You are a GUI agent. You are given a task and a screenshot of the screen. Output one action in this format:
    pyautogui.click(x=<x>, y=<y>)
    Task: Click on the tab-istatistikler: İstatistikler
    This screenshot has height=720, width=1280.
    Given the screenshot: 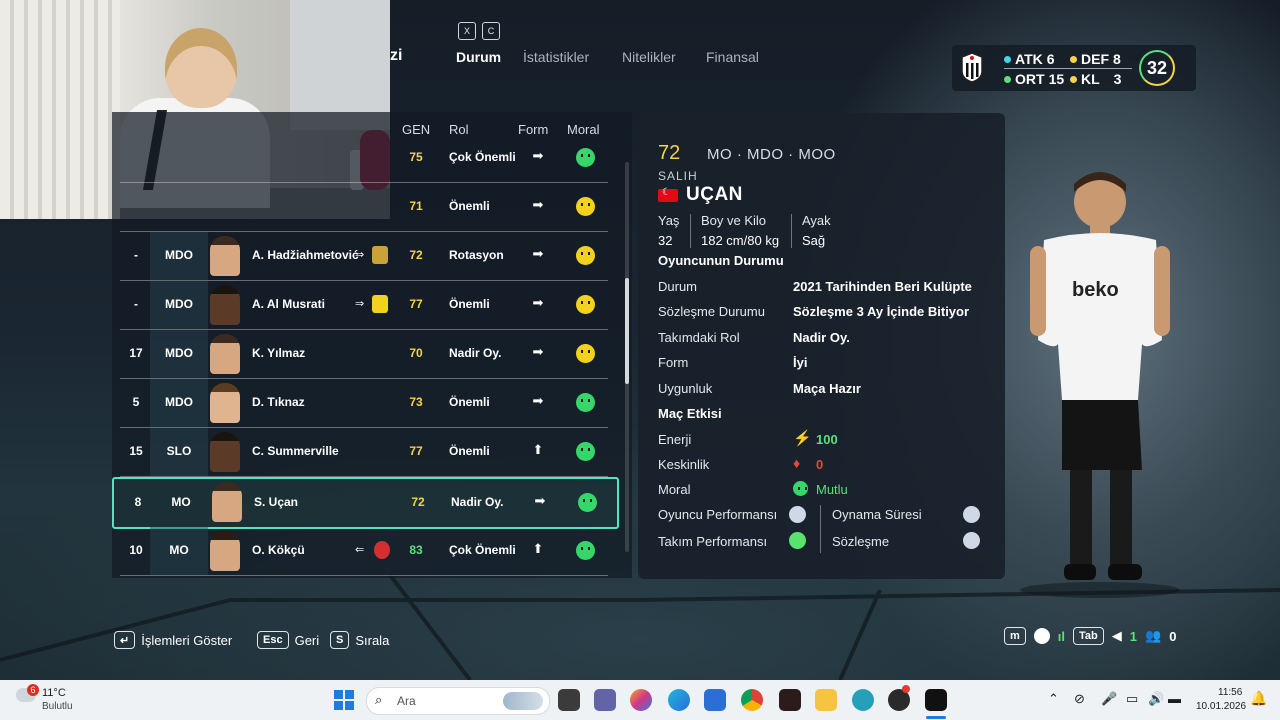 What is the action you would take?
    pyautogui.click(x=556, y=57)
    